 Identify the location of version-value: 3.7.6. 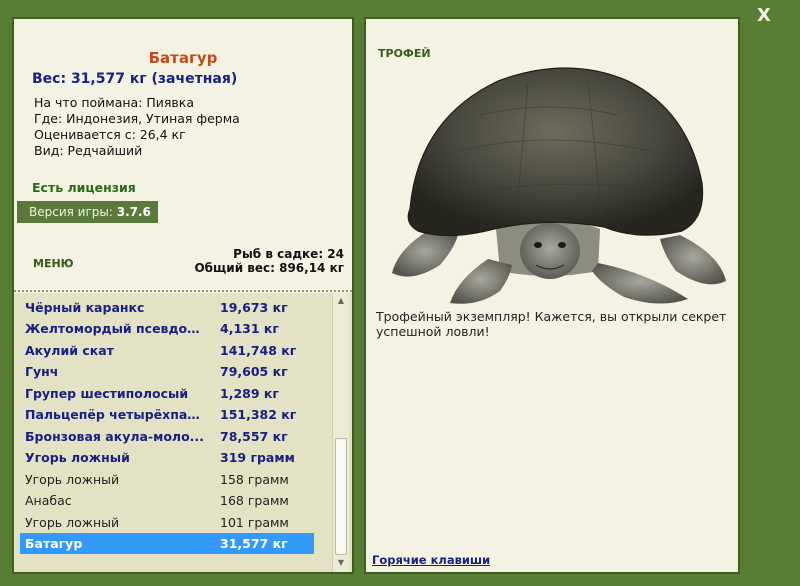
(133, 212).